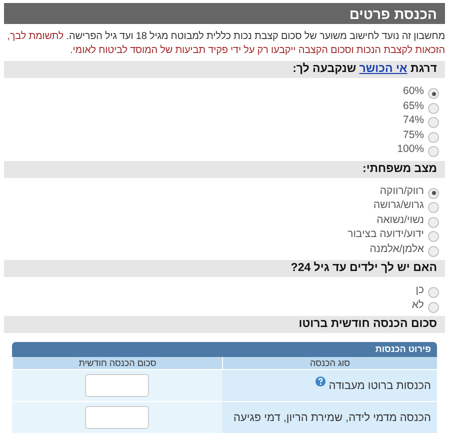  What do you see at coordinates (410, 149) in the screenshot?
I see `radio-label: 100%` at bounding box center [410, 149].